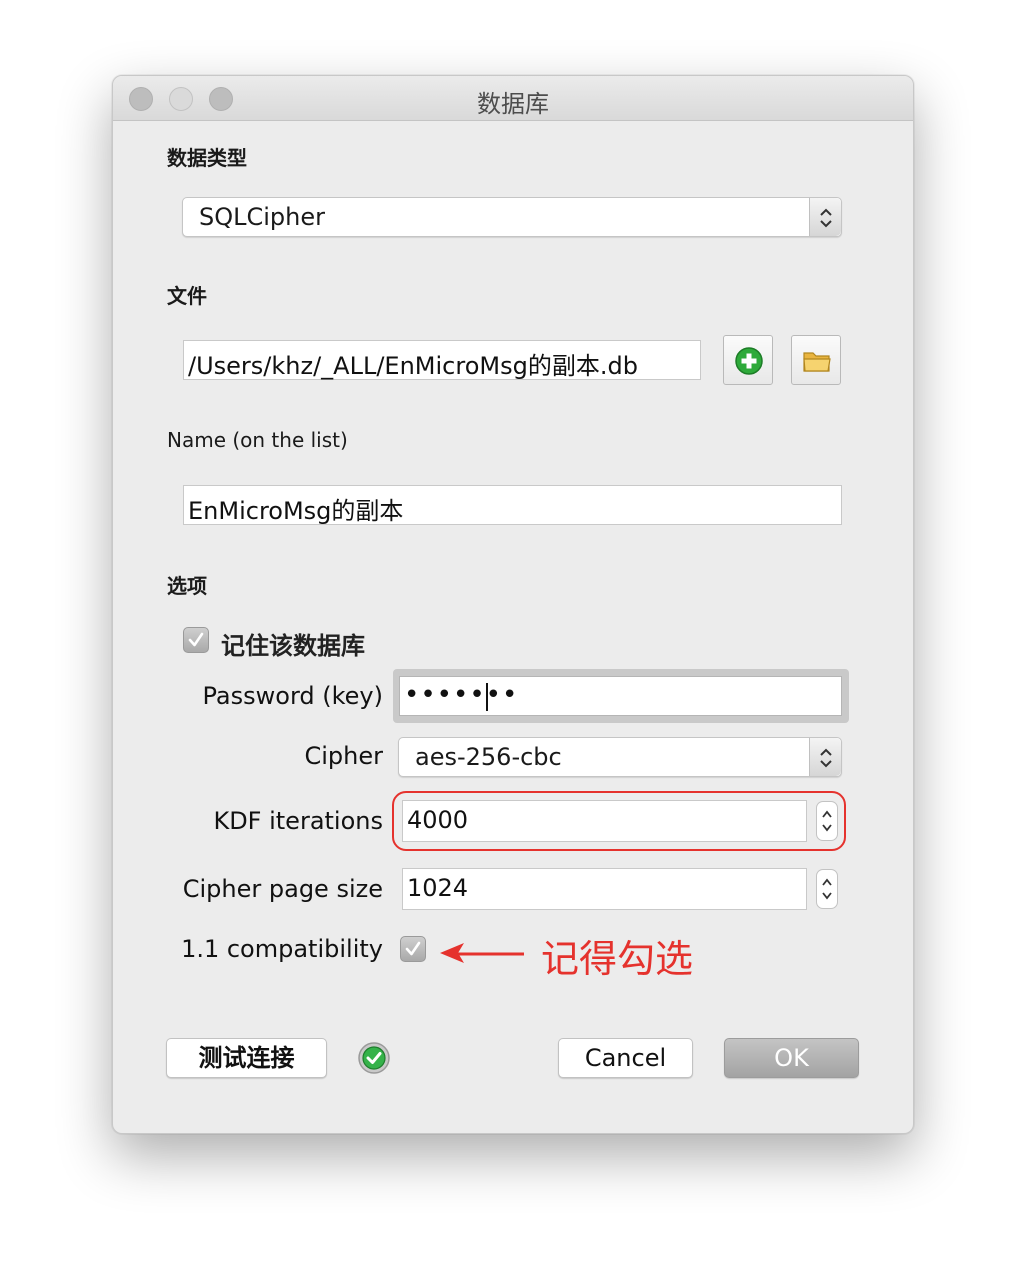 The width and height of the screenshot is (1024, 1280). Describe the element at coordinates (438, 888) in the screenshot. I see `page-size-value: 1024` at that location.